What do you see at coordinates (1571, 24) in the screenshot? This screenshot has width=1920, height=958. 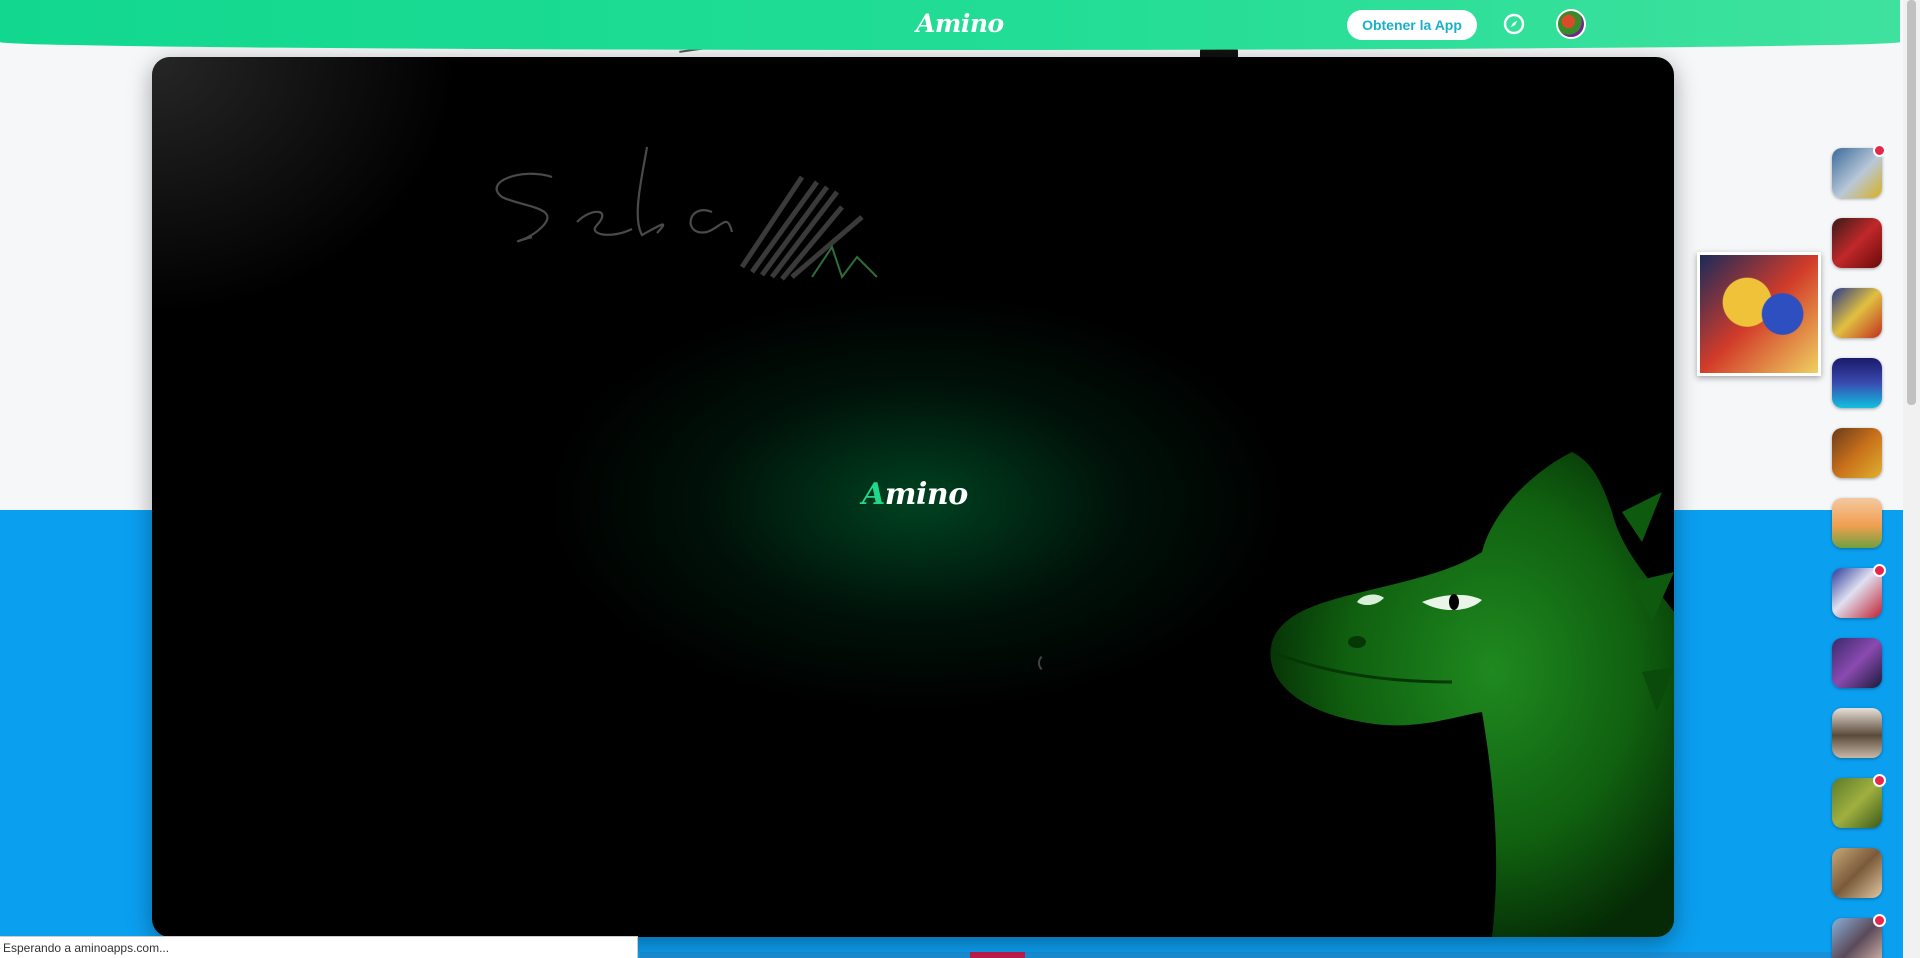 I see `user-avatar` at bounding box center [1571, 24].